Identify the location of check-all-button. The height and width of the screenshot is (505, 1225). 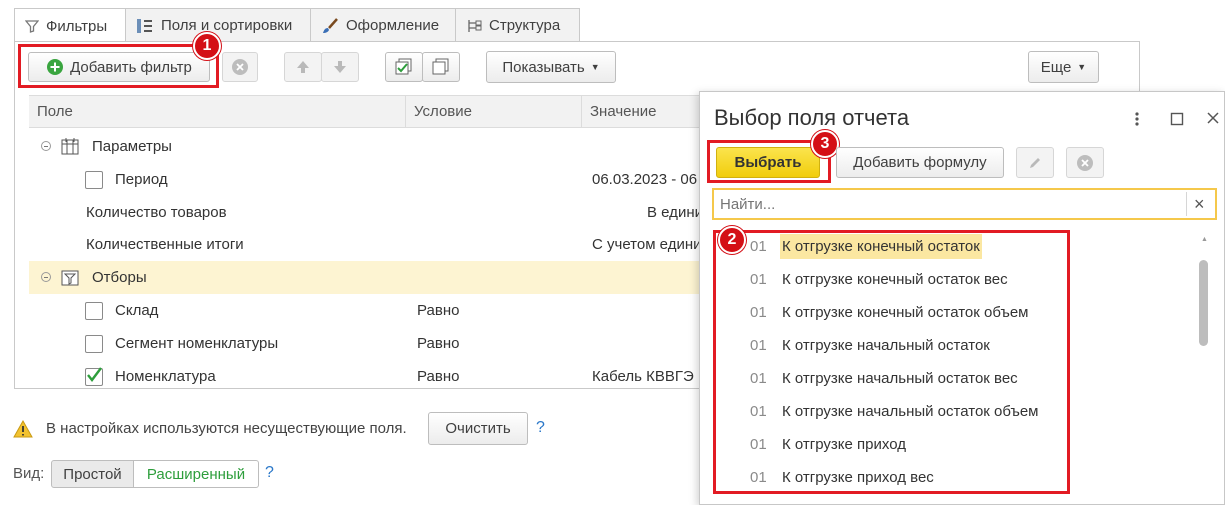
(404, 67).